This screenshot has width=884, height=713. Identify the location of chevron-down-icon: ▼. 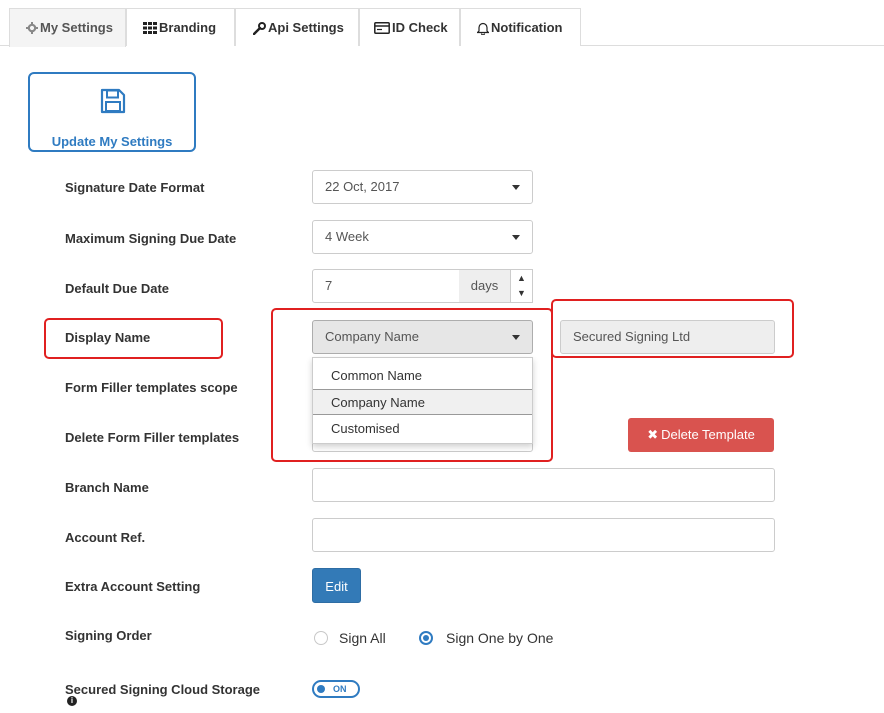
(521, 293).